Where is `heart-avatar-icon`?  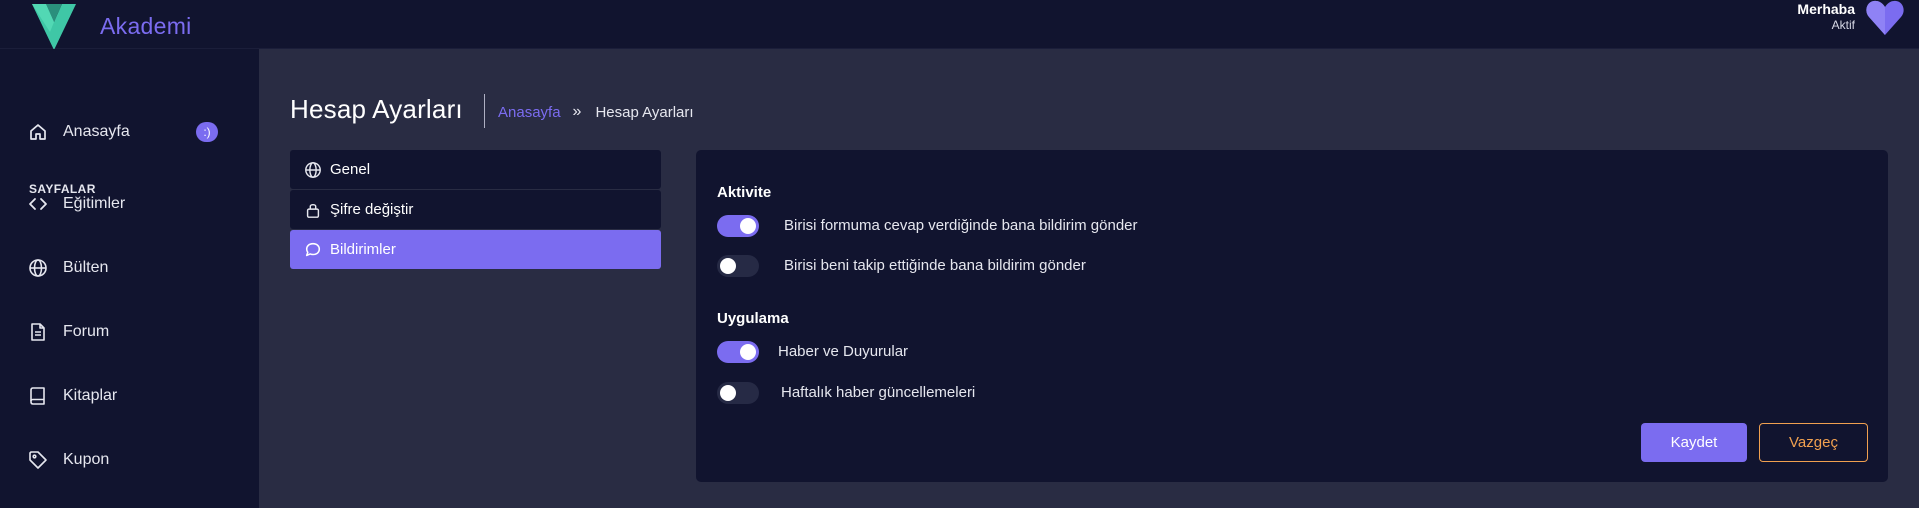 heart-avatar-icon is located at coordinates (1885, 18).